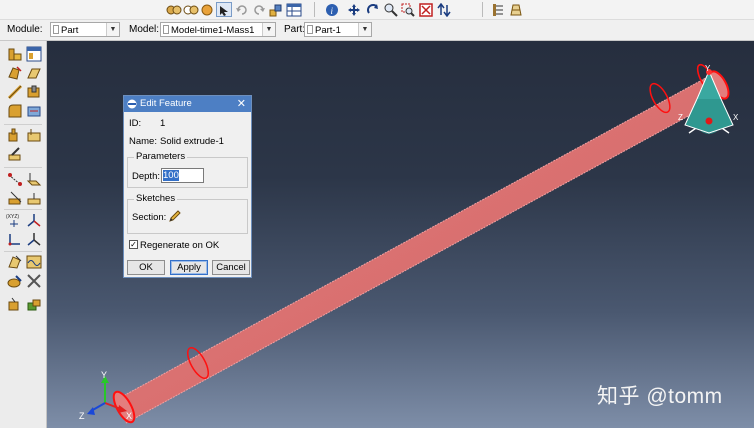 The width and height of the screenshot is (754, 428). Describe the element at coordinates (14, 154) in the screenshot. I see `sketch-icon` at that location.